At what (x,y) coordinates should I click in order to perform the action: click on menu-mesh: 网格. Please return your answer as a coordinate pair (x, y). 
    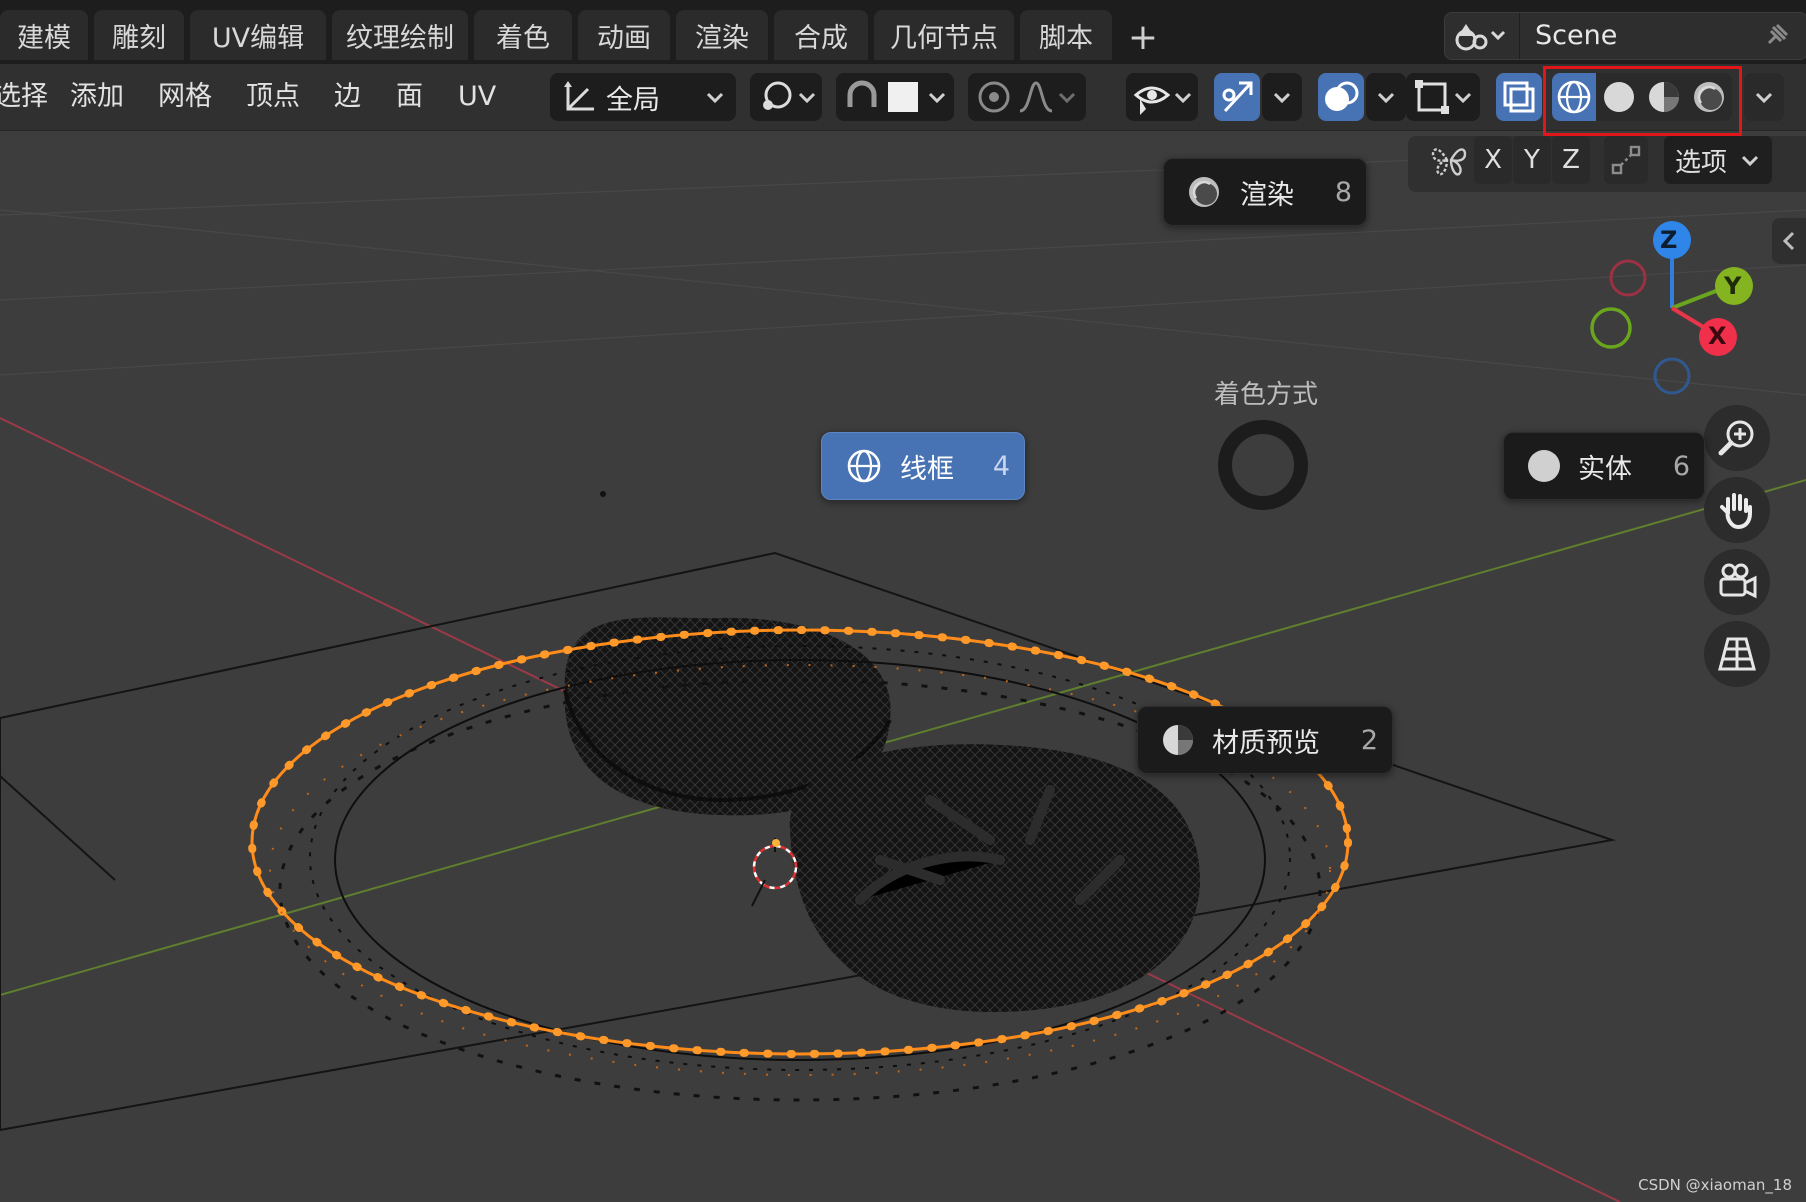
    Looking at the image, I should click on (185, 97).